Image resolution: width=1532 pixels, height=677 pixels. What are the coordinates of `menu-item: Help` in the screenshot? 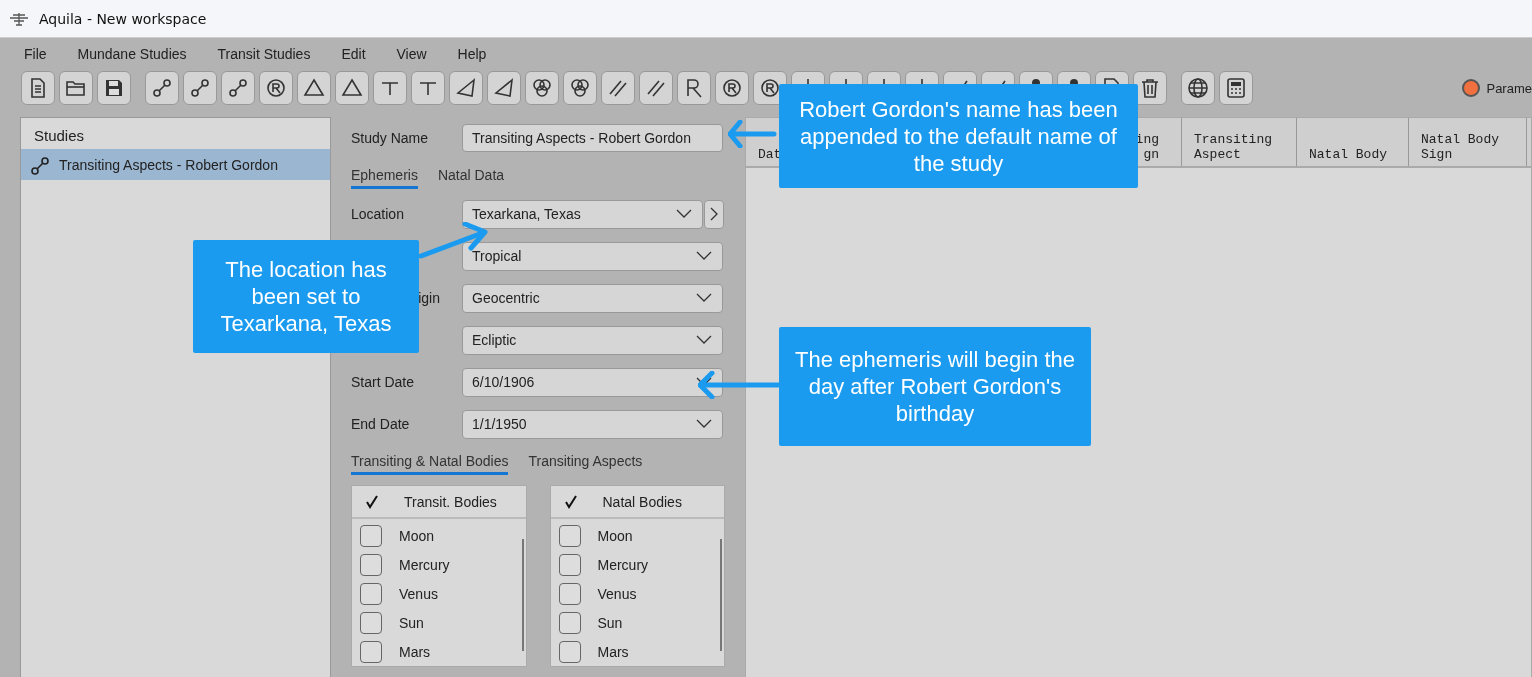 It's located at (472, 54).